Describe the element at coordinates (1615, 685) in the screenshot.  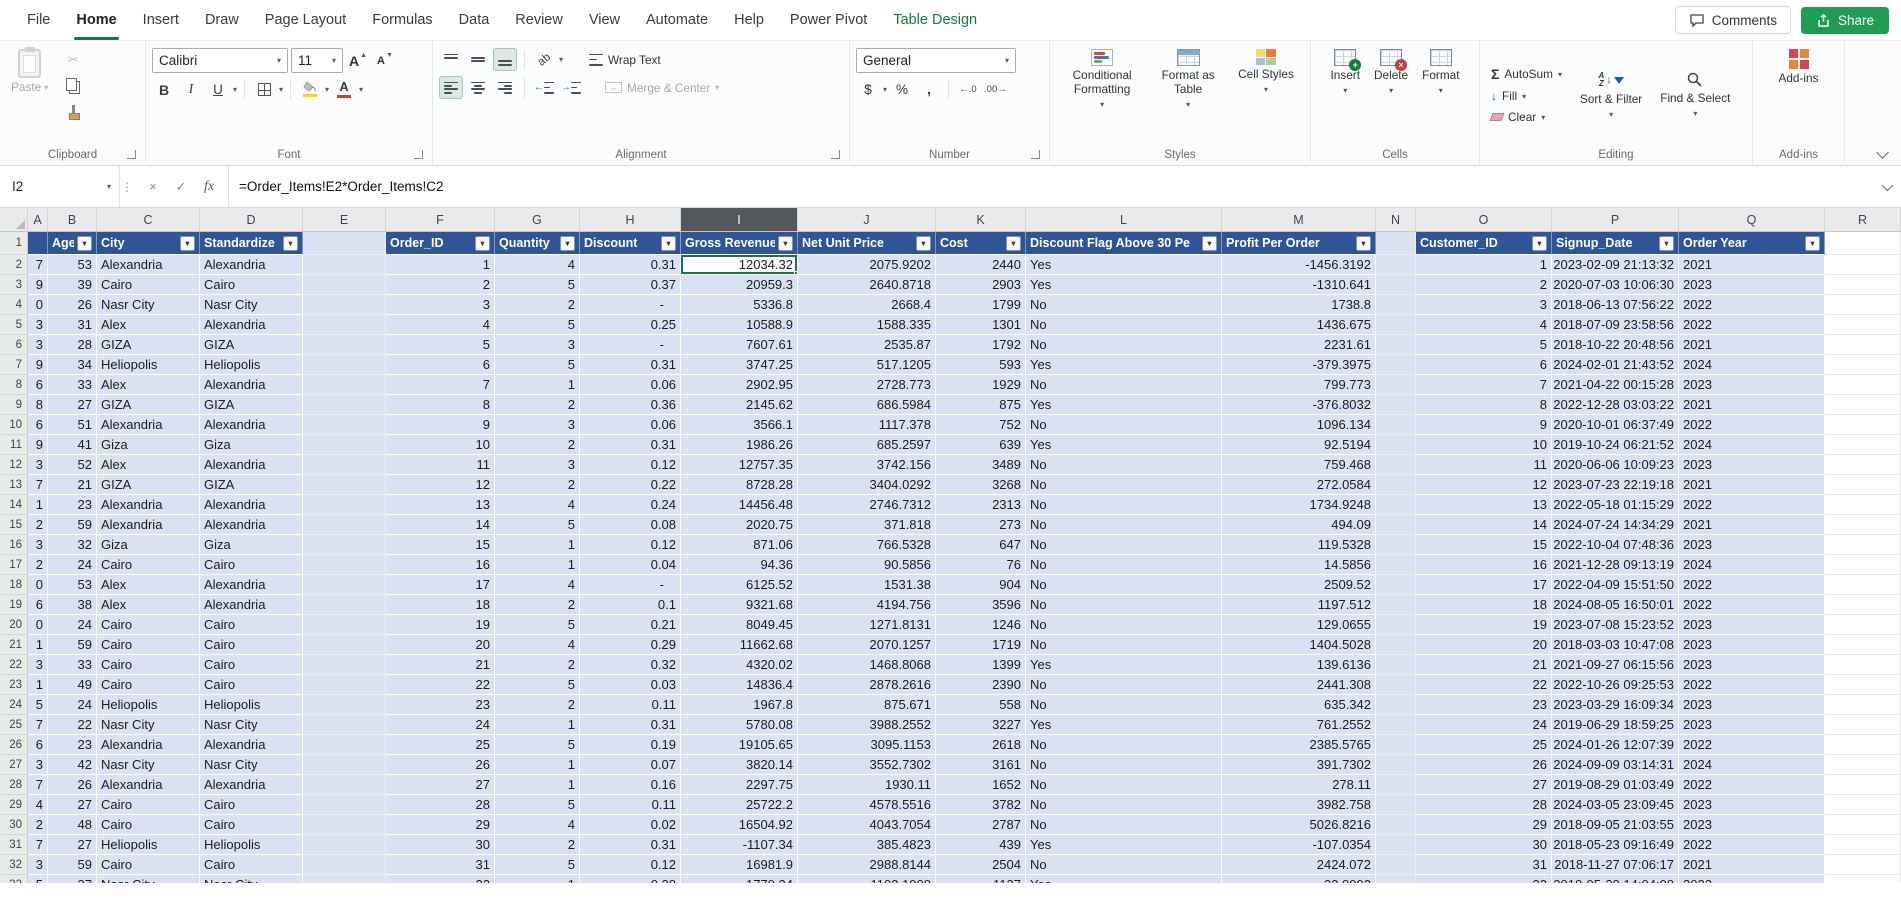
I see `cell-P23: 2022-10-26 09:25:53` at that location.